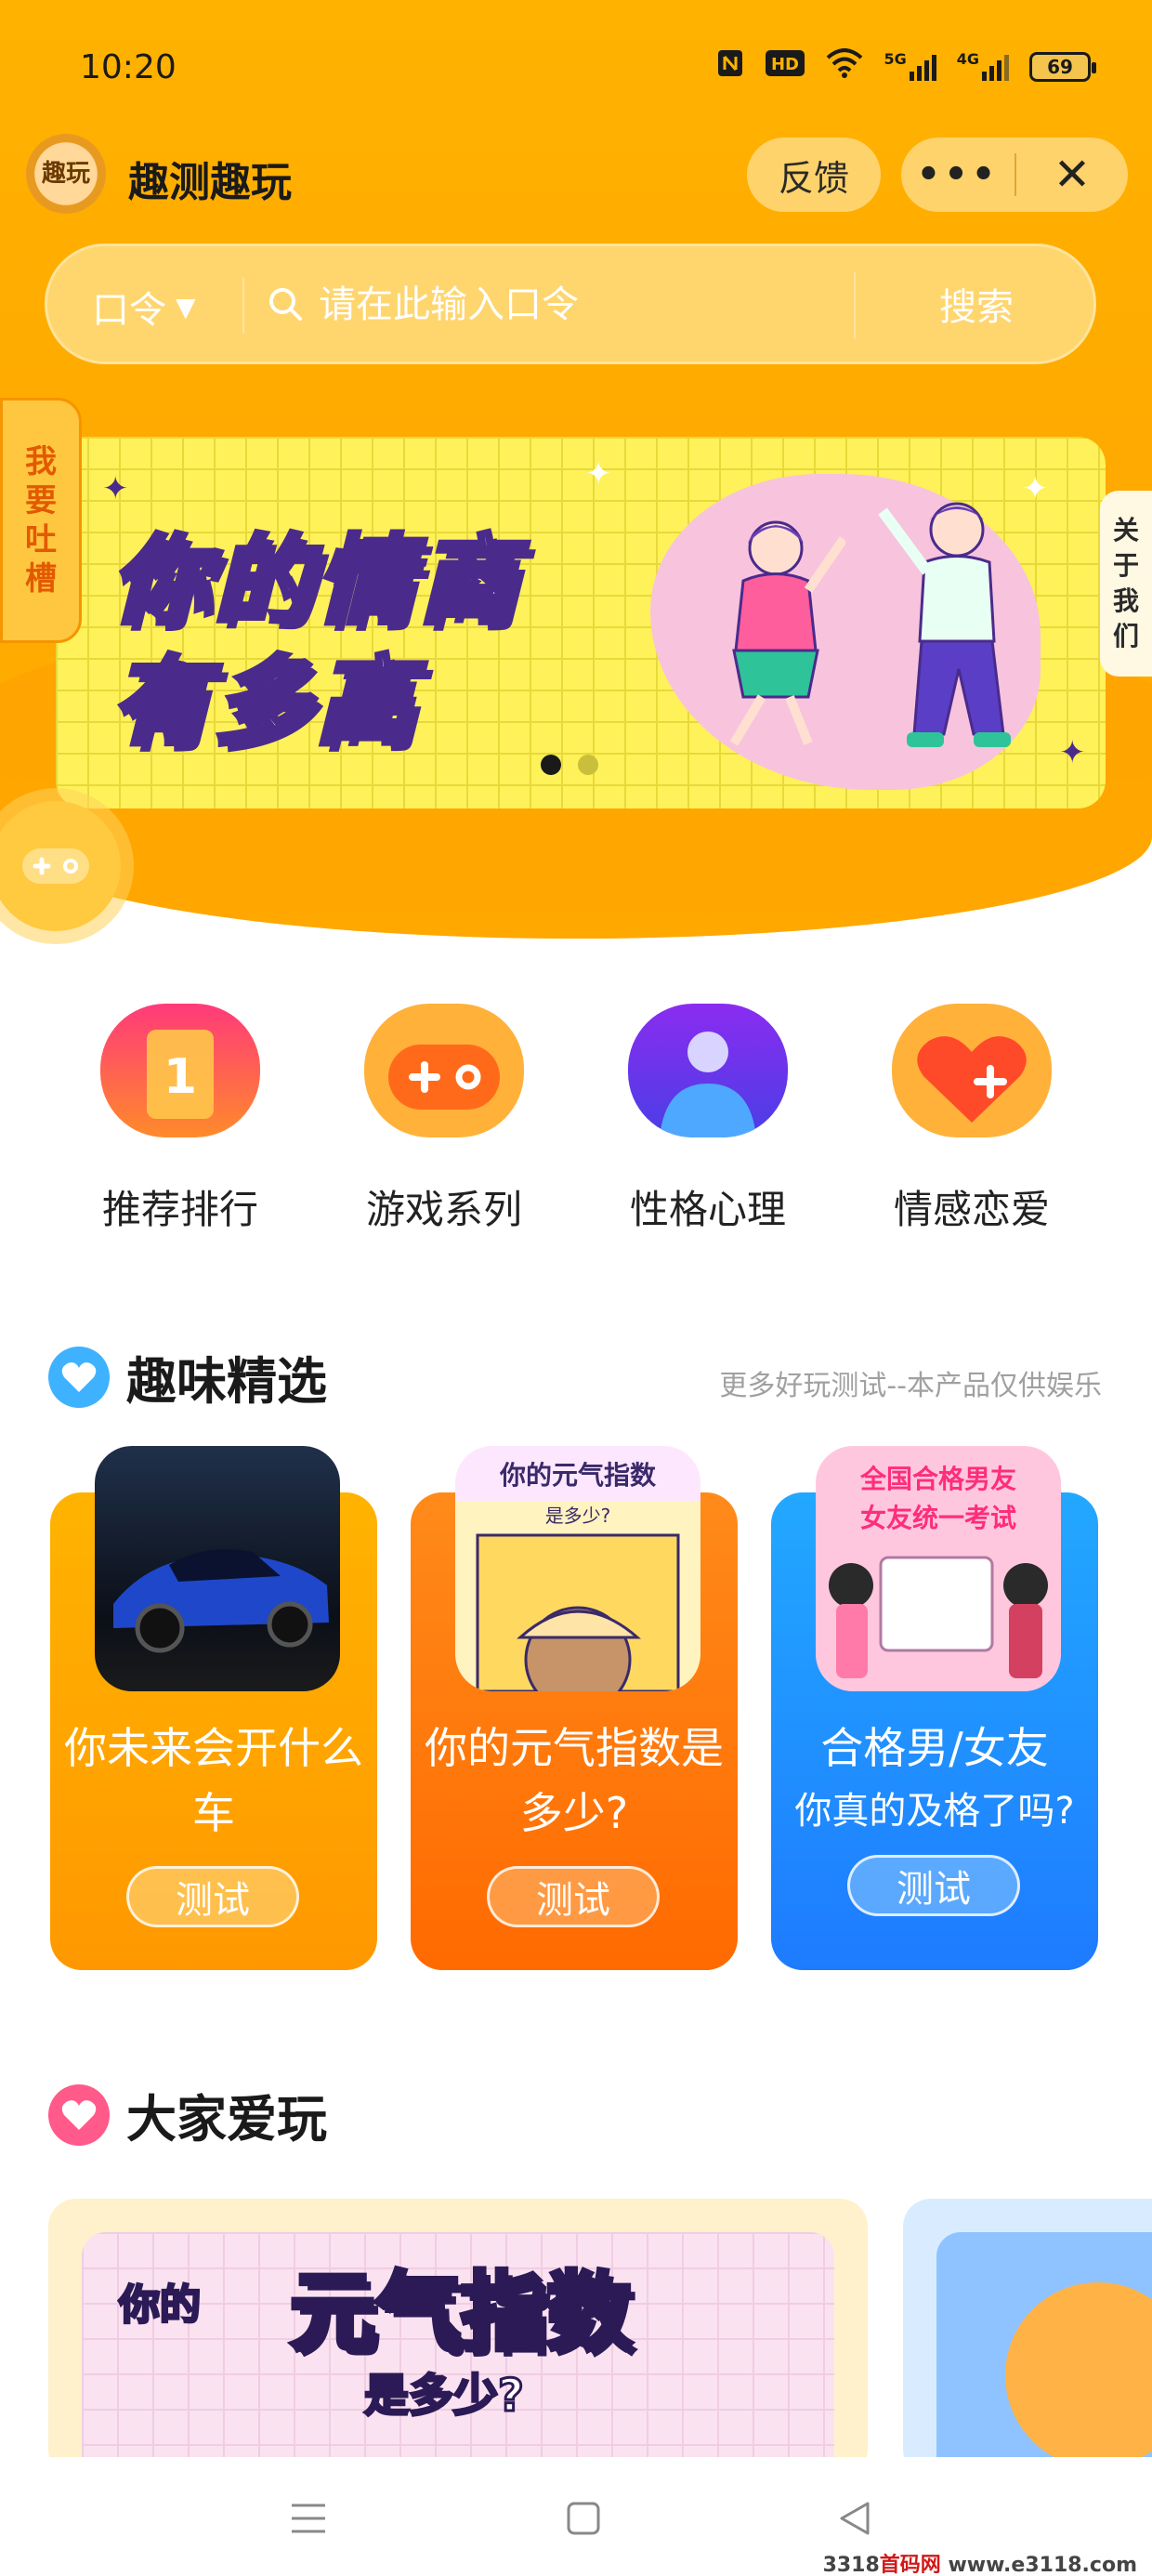 This screenshot has height=2576, width=1152. Describe the element at coordinates (934, 1748) in the screenshot. I see `card-title: 合格男/女友` at that location.